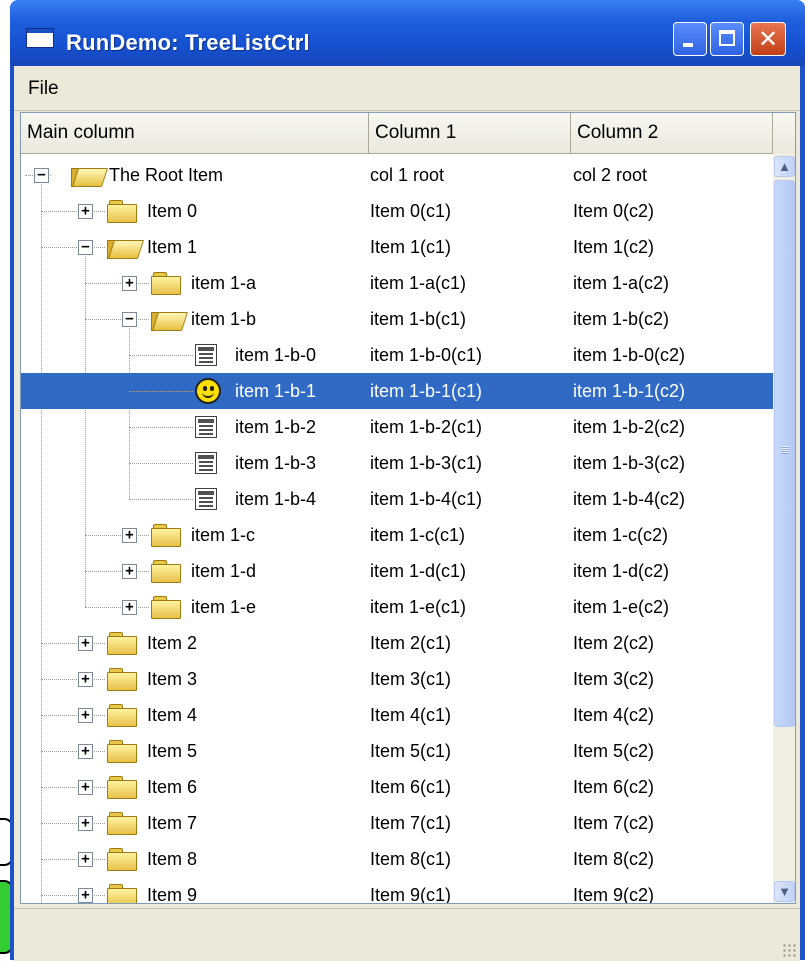 This screenshot has height=961, width=805. I want to click on tree-item-label: Item 9, so click(172, 894).